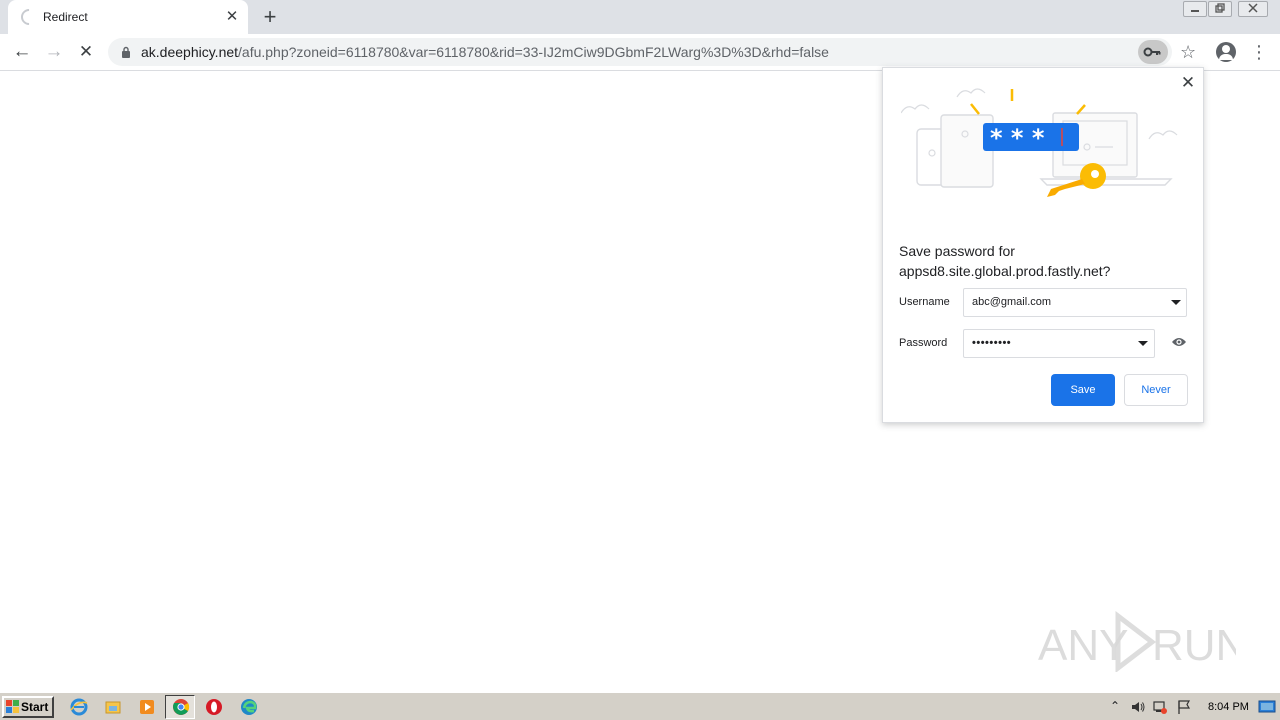 Image resolution: width=1280 pixels, height=720 pixels. I want to click on clock-time: 8:04 PM, so click(1228, 707).